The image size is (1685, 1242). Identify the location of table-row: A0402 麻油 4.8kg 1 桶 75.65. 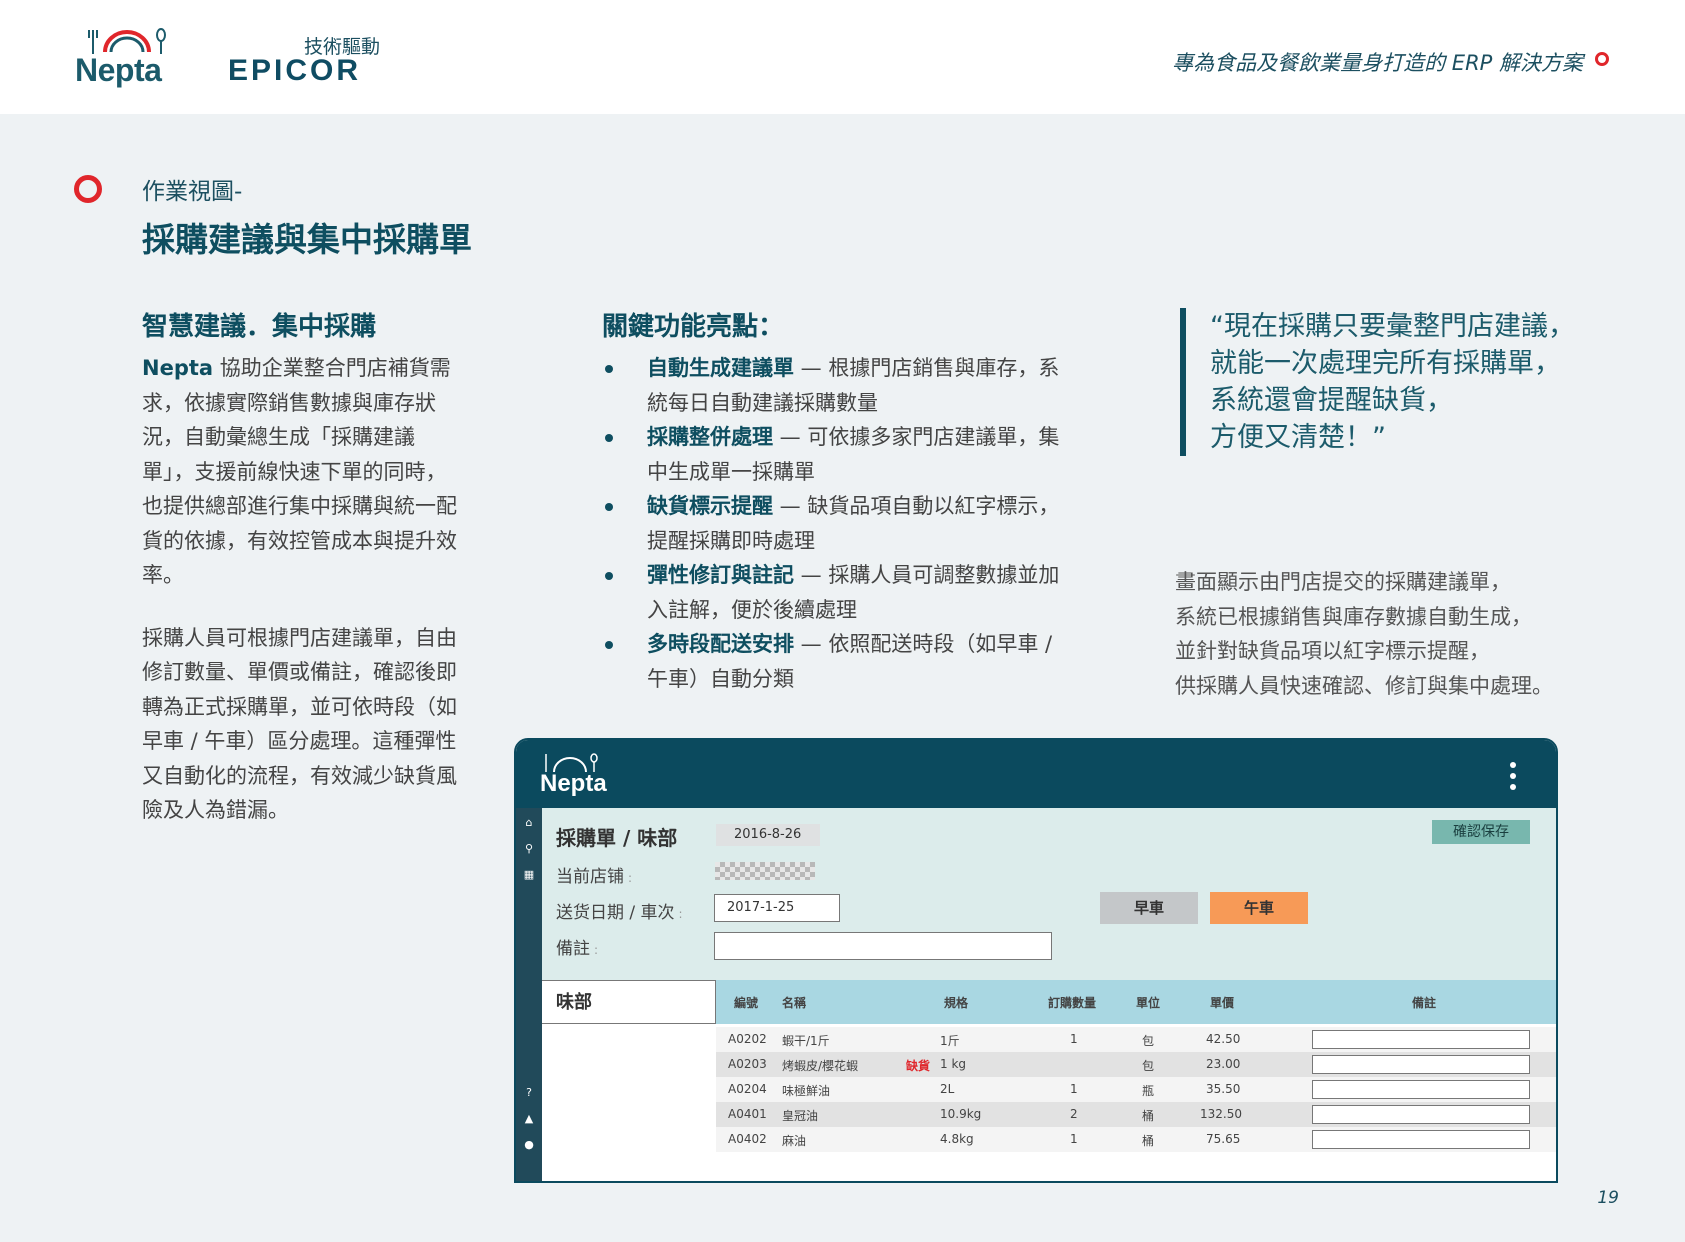
(1136, 1139).